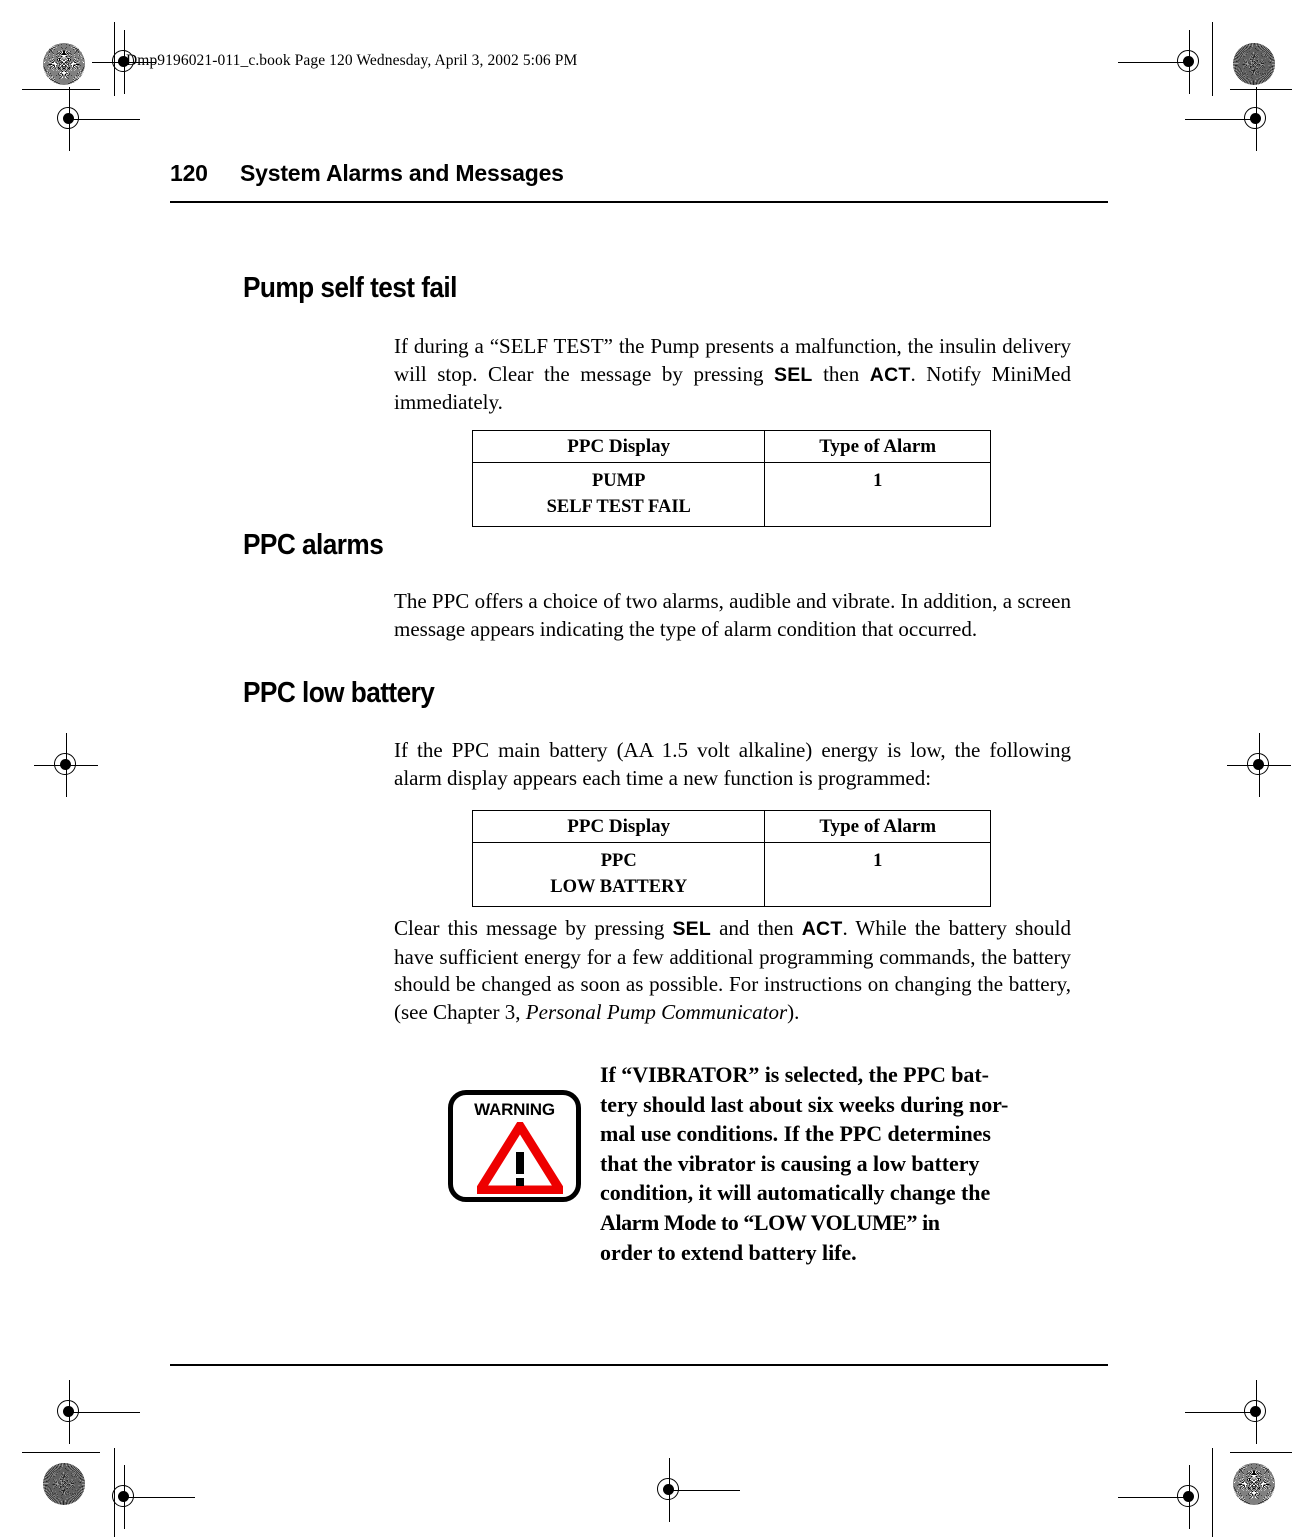 This screenshot has height=1537, width=1312. What do you see at coordinates (695, 1490) in the screenshot?
I see `registration-crosshair-bottom-center` at bounding box center [695, 1490].